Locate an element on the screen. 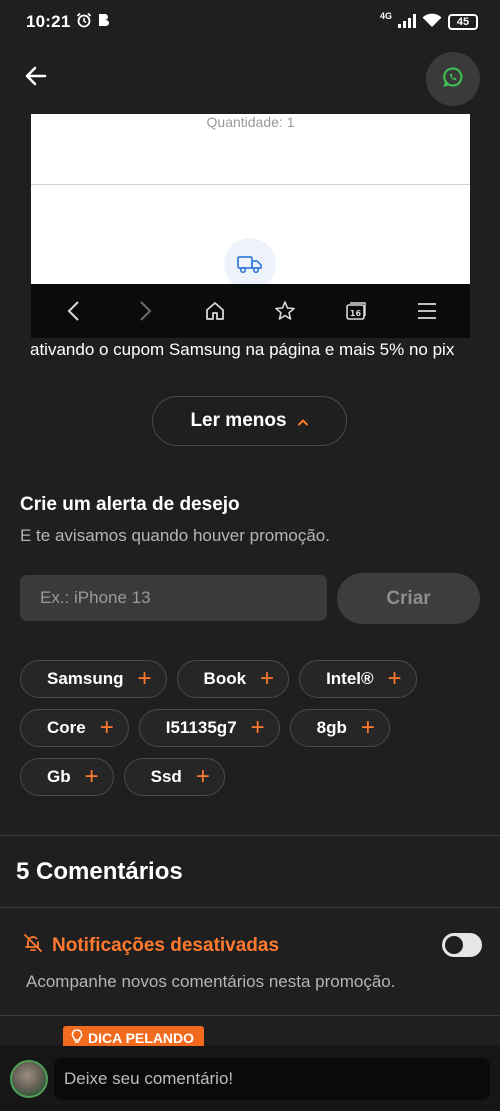  chevron-up-icon is located at coordinates (303, 421).